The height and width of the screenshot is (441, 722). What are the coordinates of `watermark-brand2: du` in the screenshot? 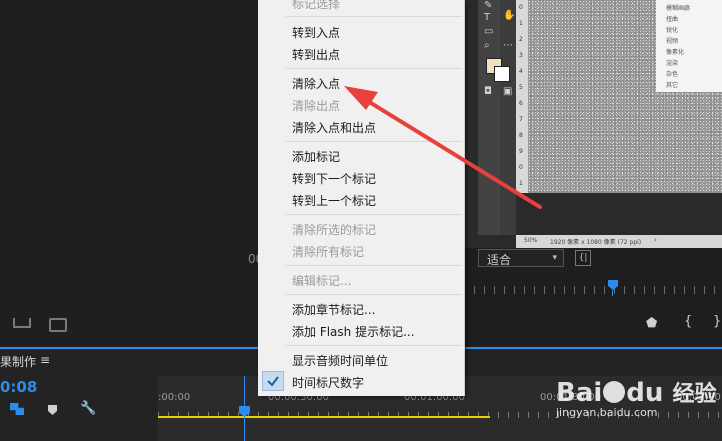 It's located at (645, 393).